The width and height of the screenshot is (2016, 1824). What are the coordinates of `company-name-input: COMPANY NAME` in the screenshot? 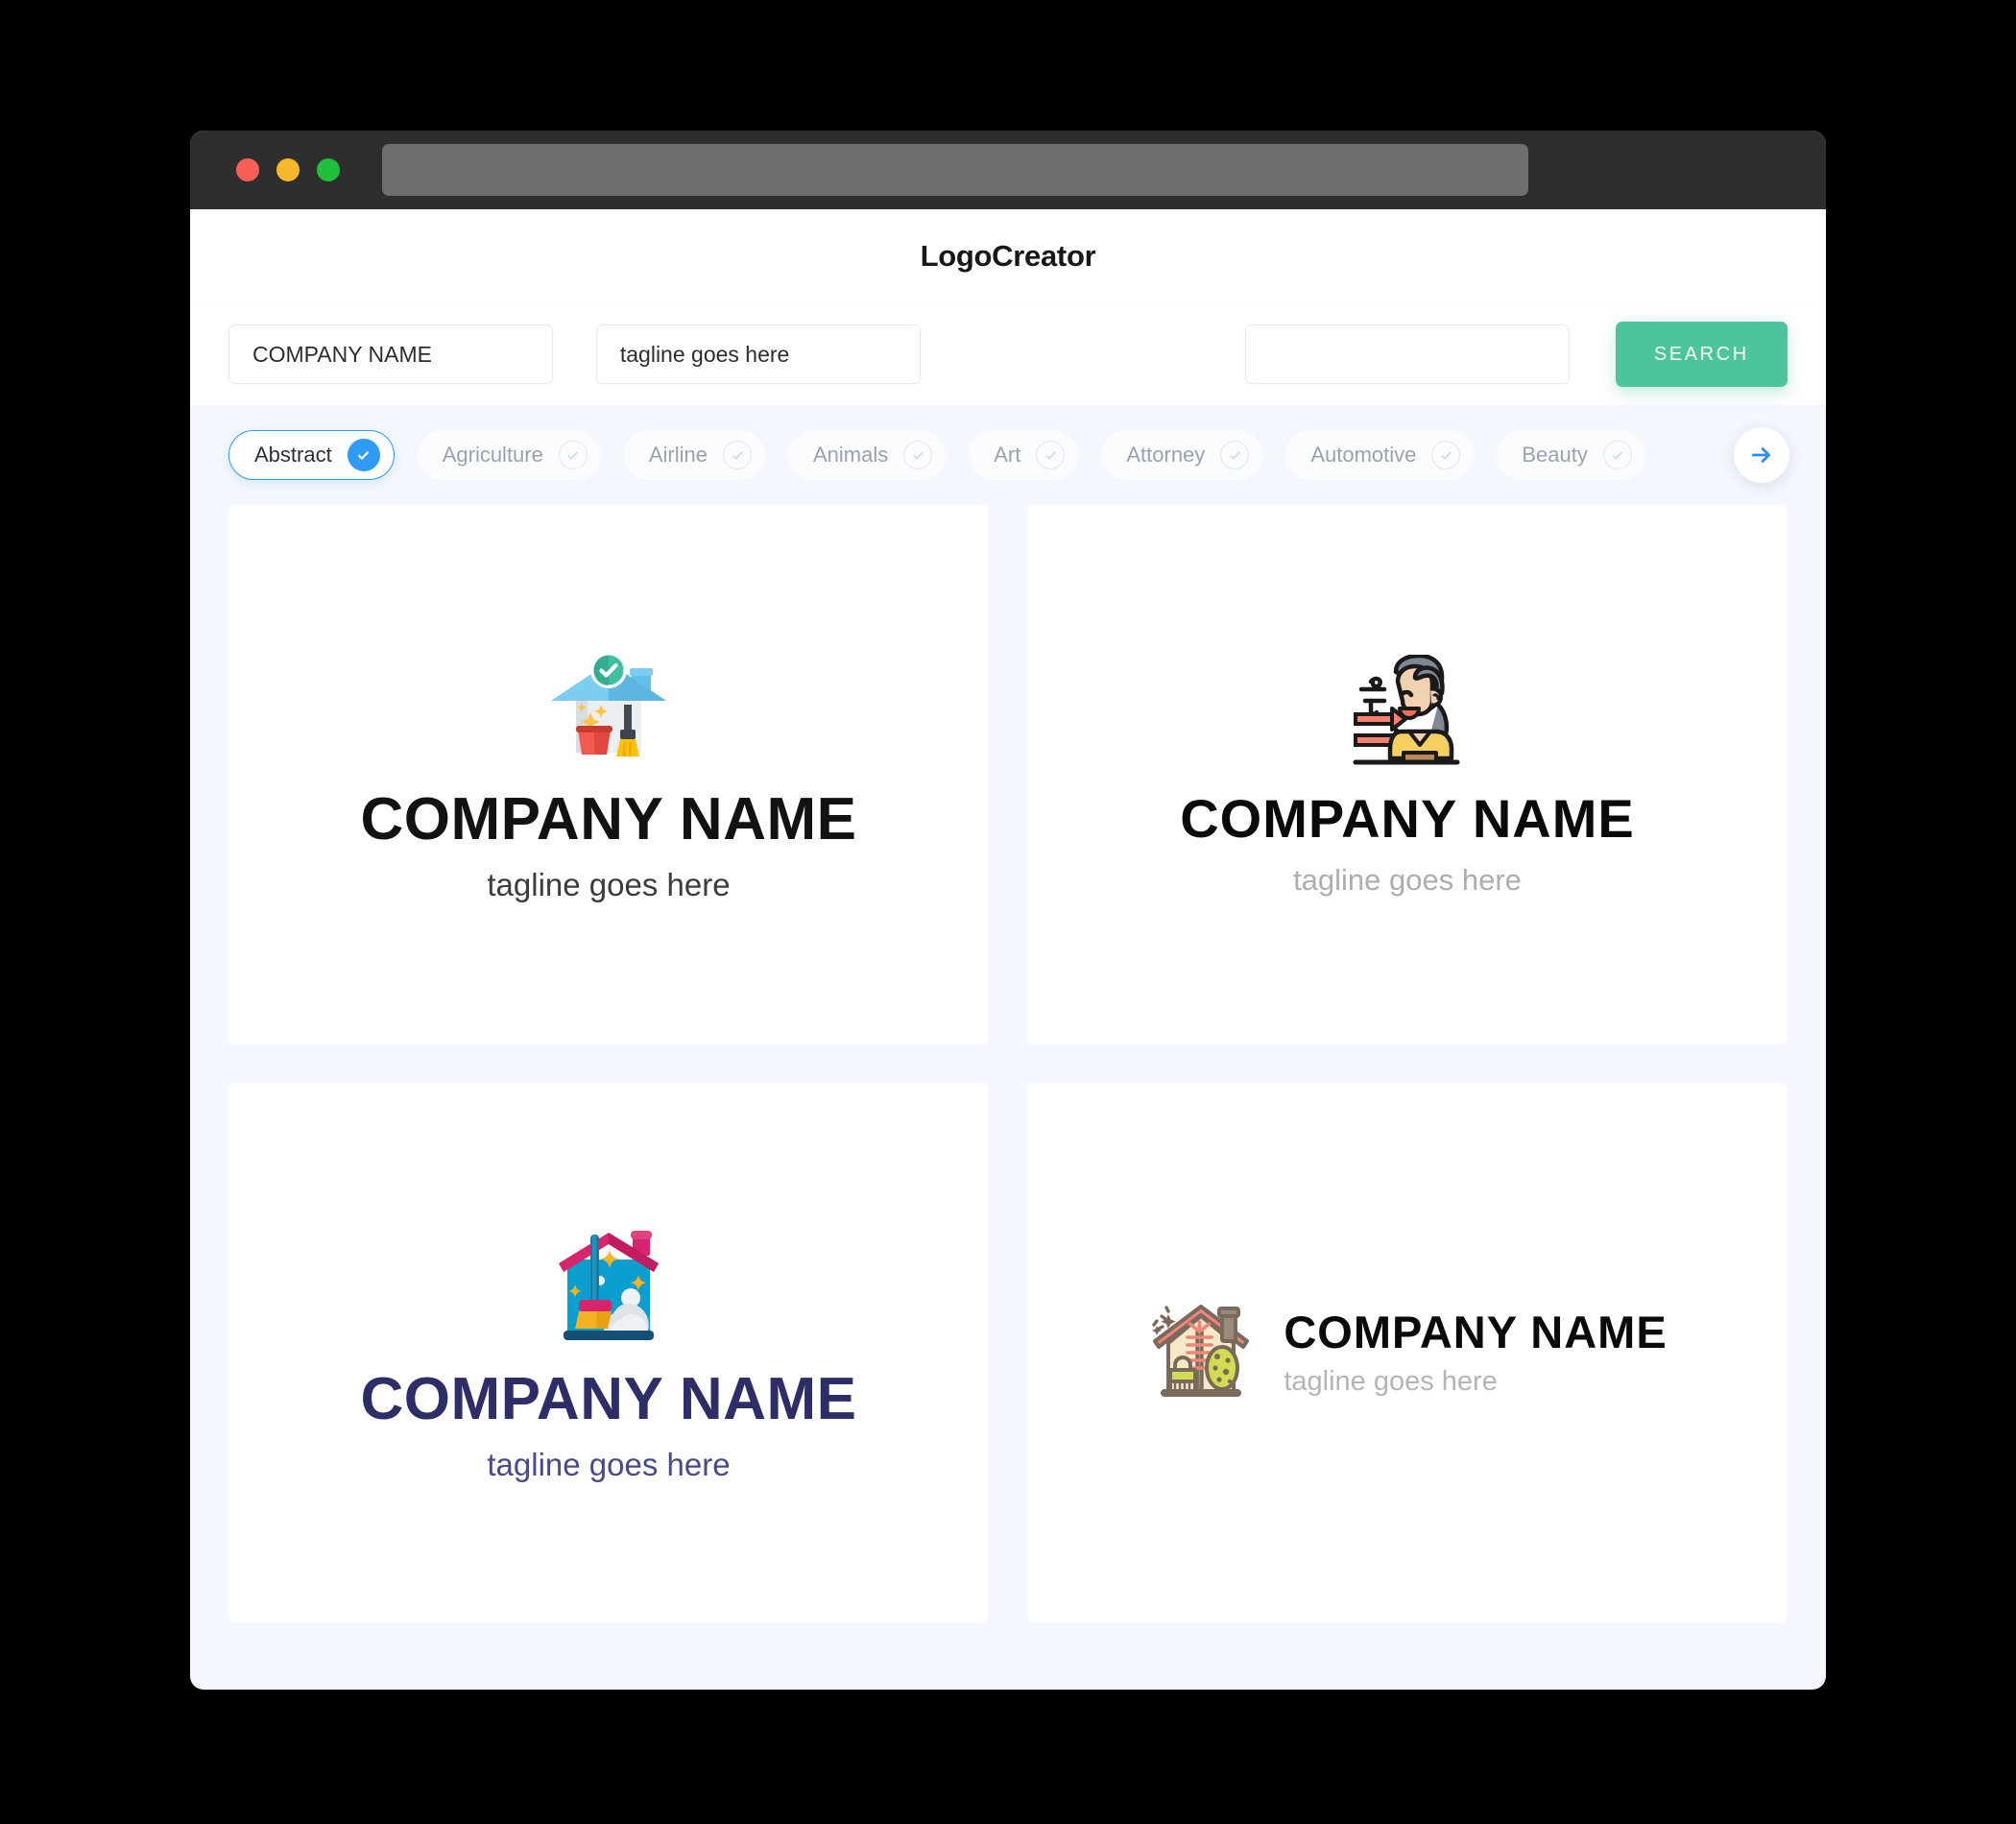 It's located at (390, 354).